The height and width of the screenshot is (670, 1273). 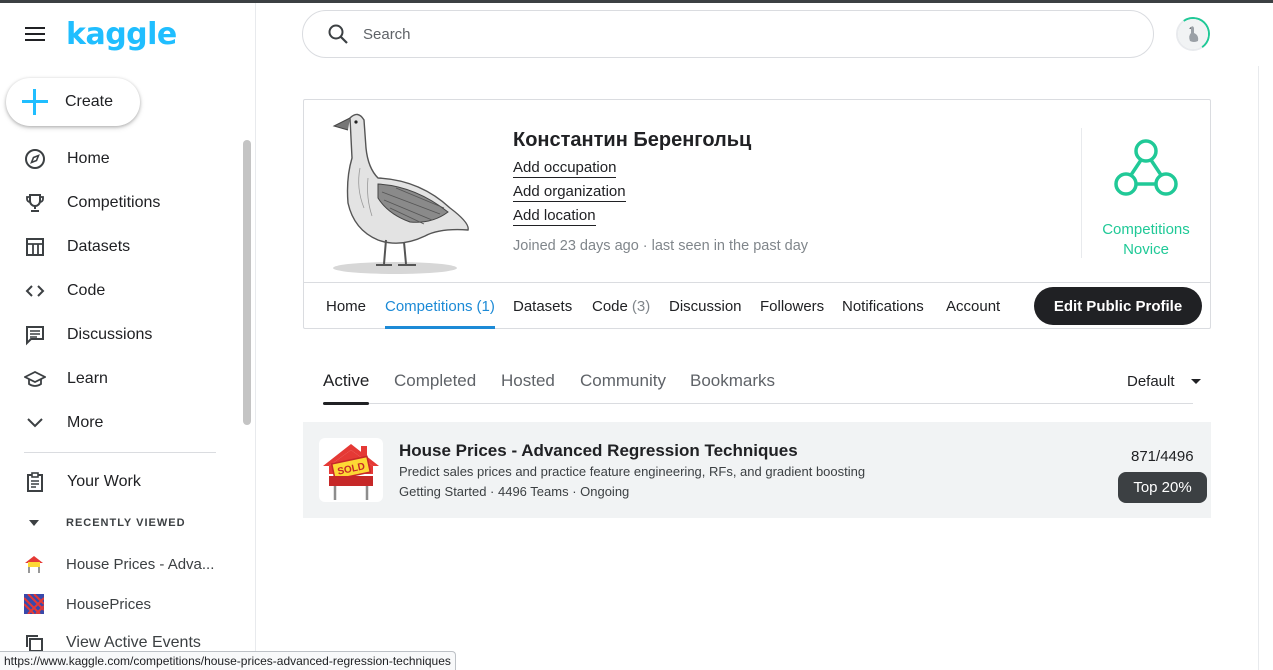 I want to click on edit-public-profile-button: Edit Public Profile, so click(x=1118, y=306).